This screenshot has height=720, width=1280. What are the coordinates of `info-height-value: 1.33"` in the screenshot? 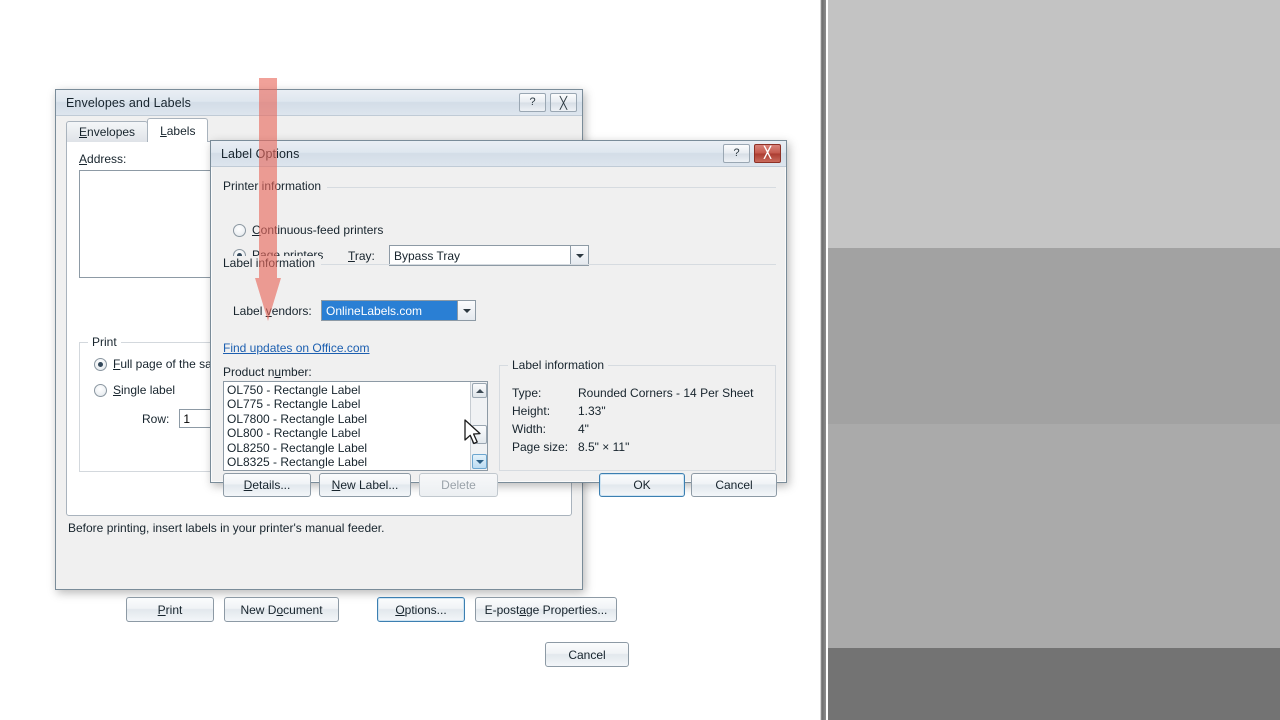 It's located at (592, 411).